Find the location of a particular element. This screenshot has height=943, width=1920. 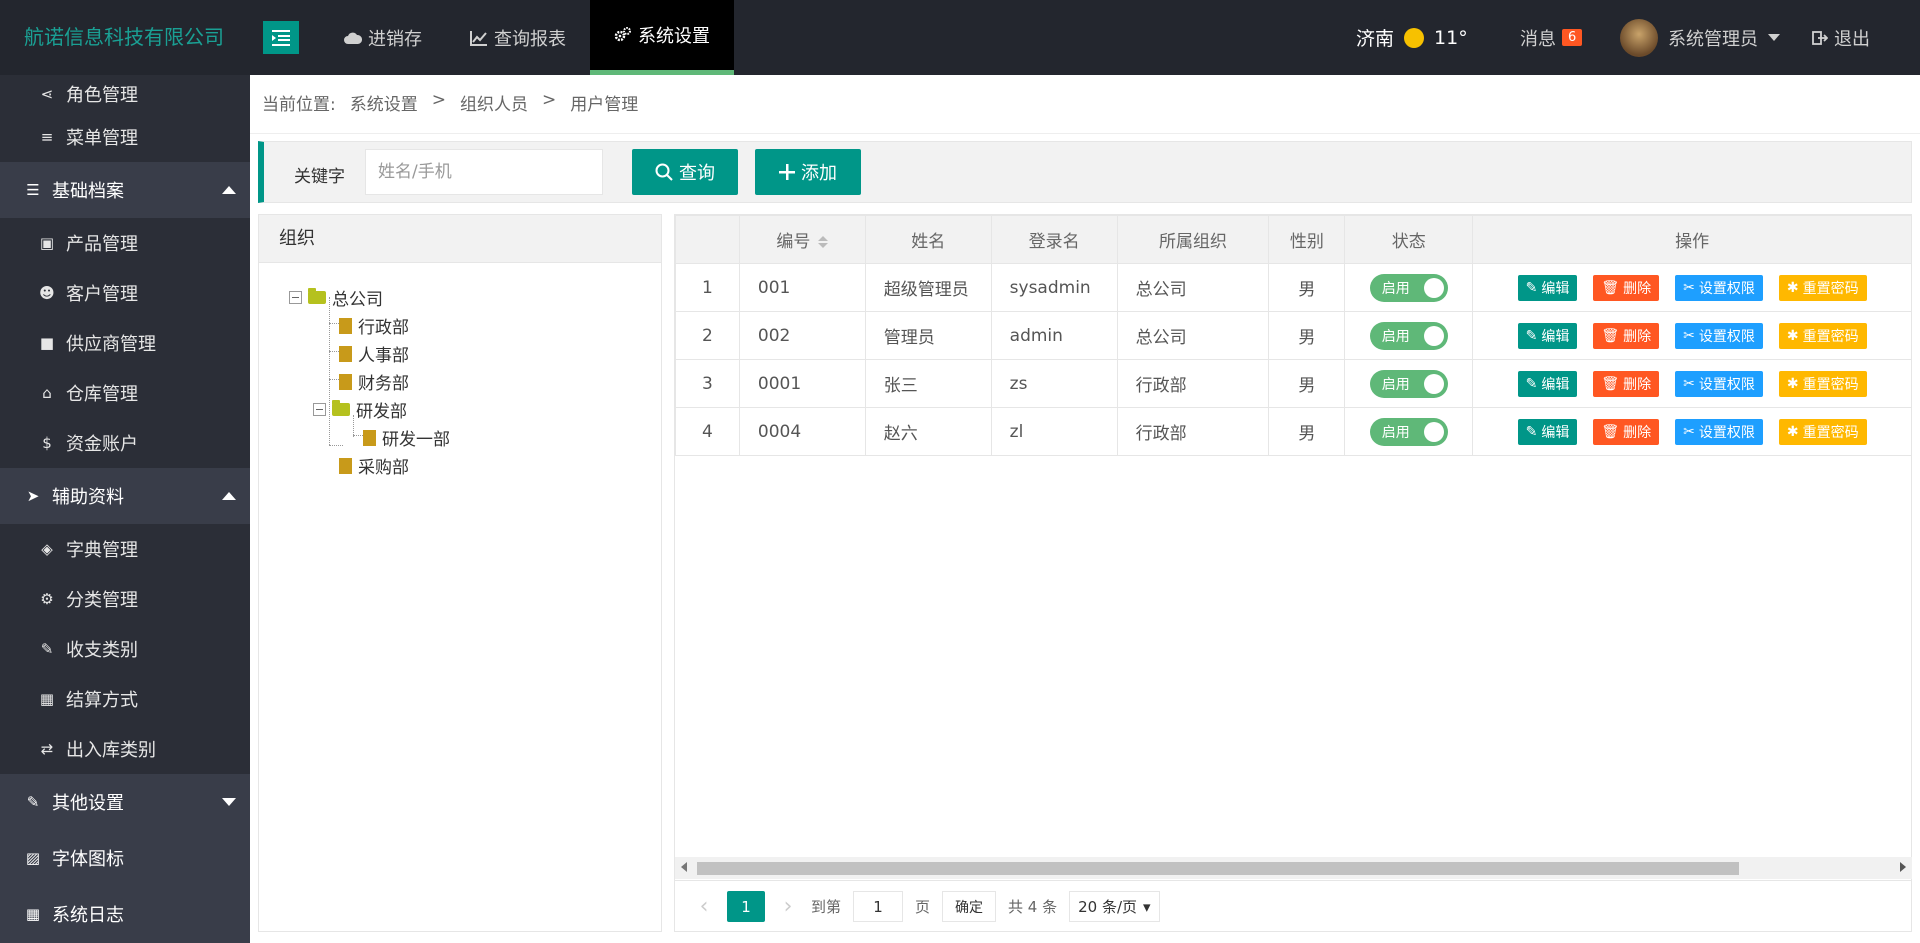

edit-button-label: 编辑 is located at coordinates (1555, 432).